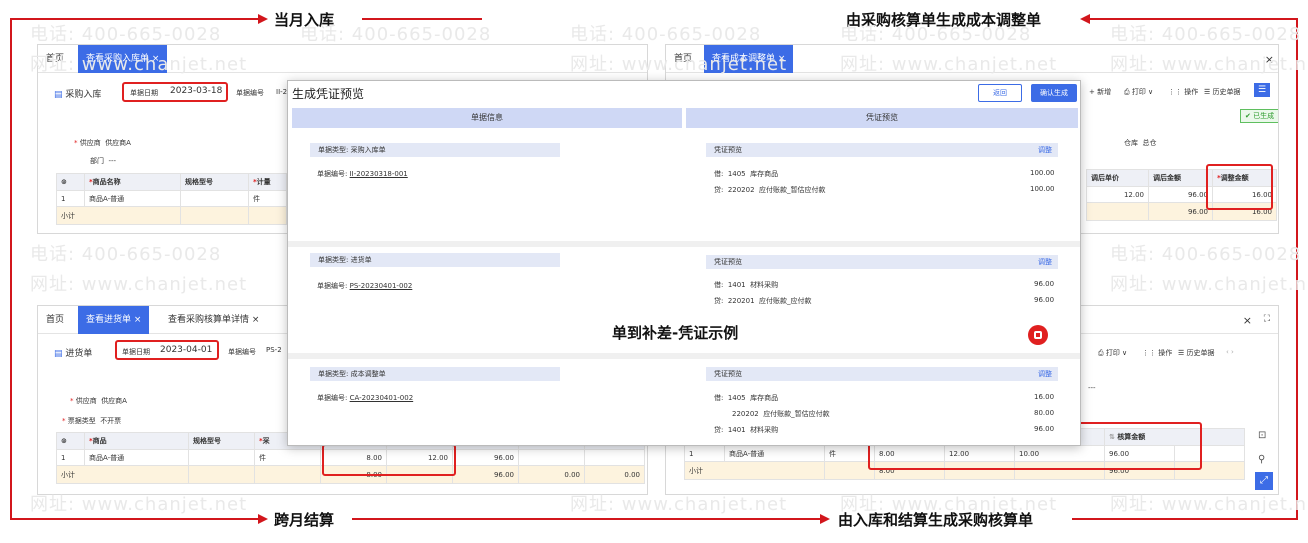  What do you see at coordinates (882, 118) in the screenshot?
I see `voucher-preview-header: 凭证预览` at bounding box center [882, 118].